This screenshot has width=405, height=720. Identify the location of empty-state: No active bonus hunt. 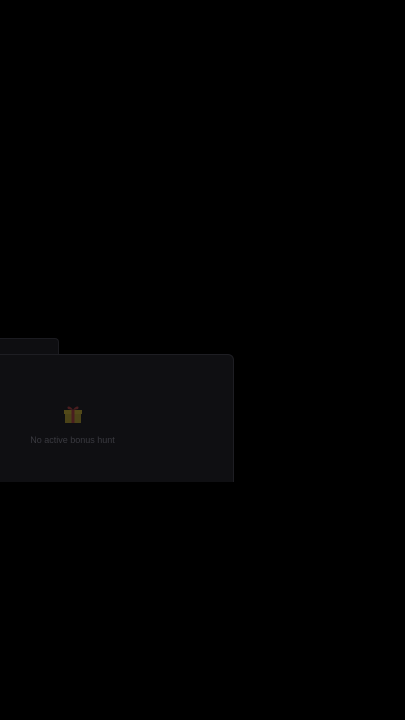
(72, 423).